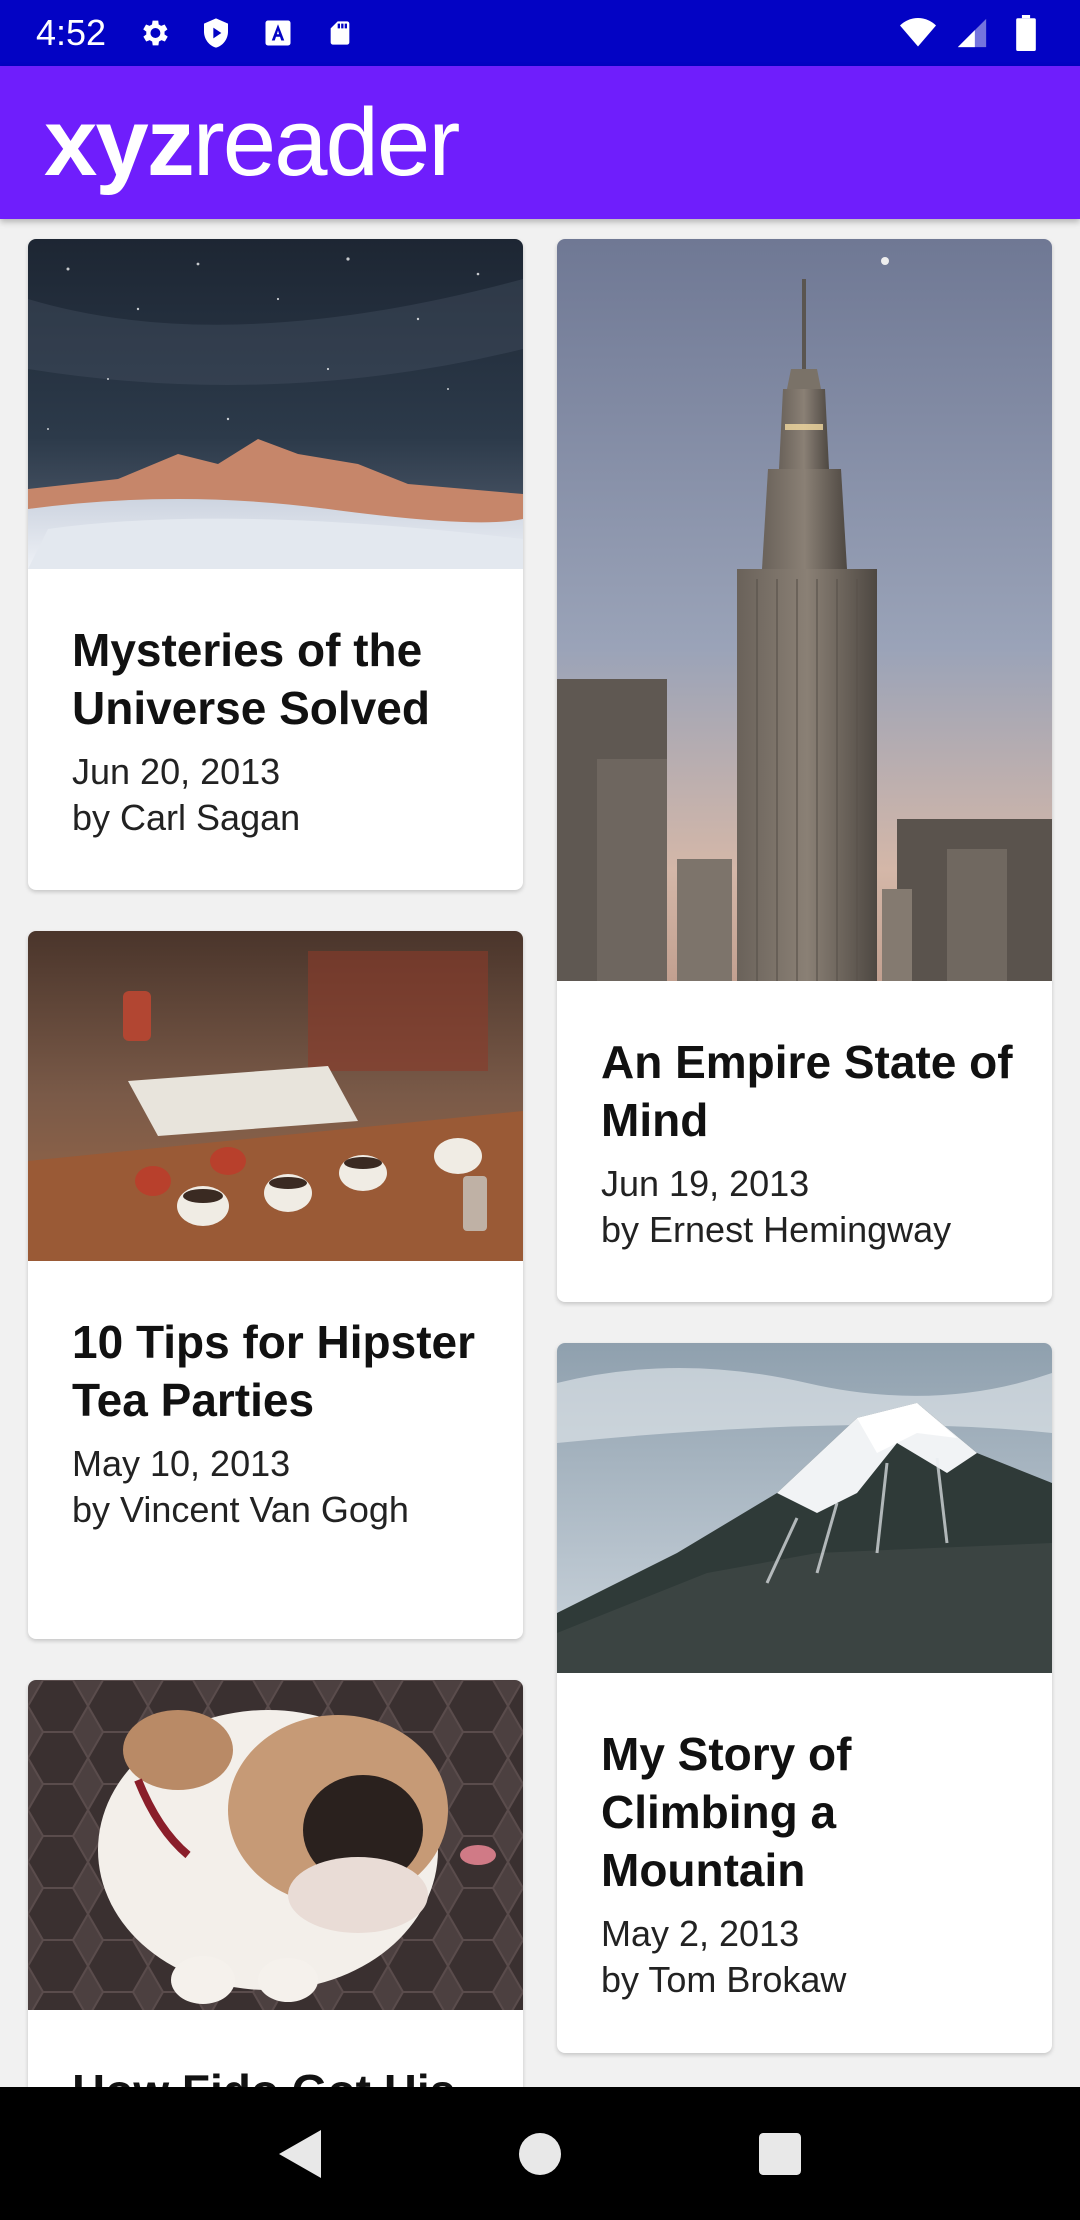  What do you see at coordinates (804, 1508) in the screenshot?
I see `article-thumbnail-snowy-mountain` at bounding box center [804, 1508].